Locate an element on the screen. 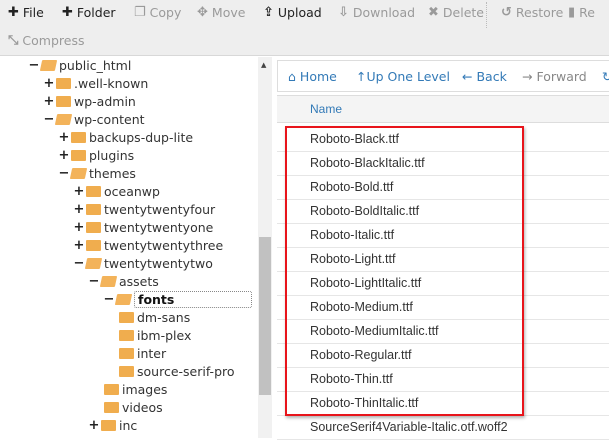  tree-item: source-serif-pro is located at coordinates (176, 371).